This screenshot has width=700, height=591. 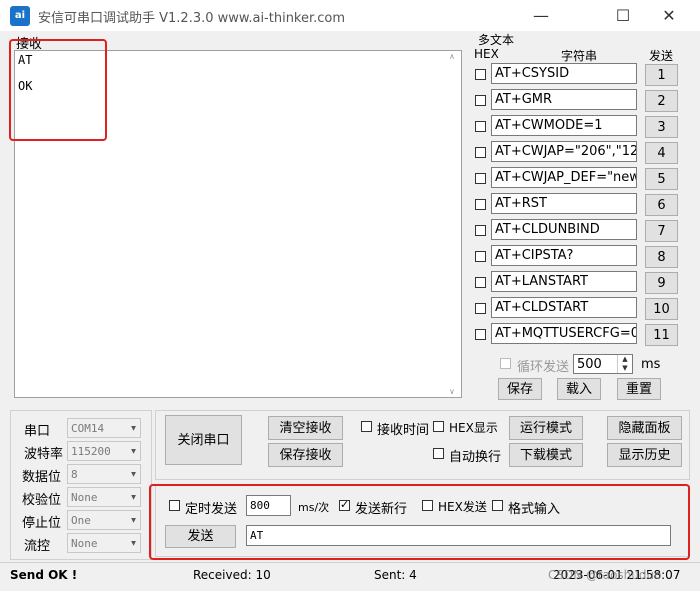 I want to click on highlight-box-send, so click(x=419, y=522).